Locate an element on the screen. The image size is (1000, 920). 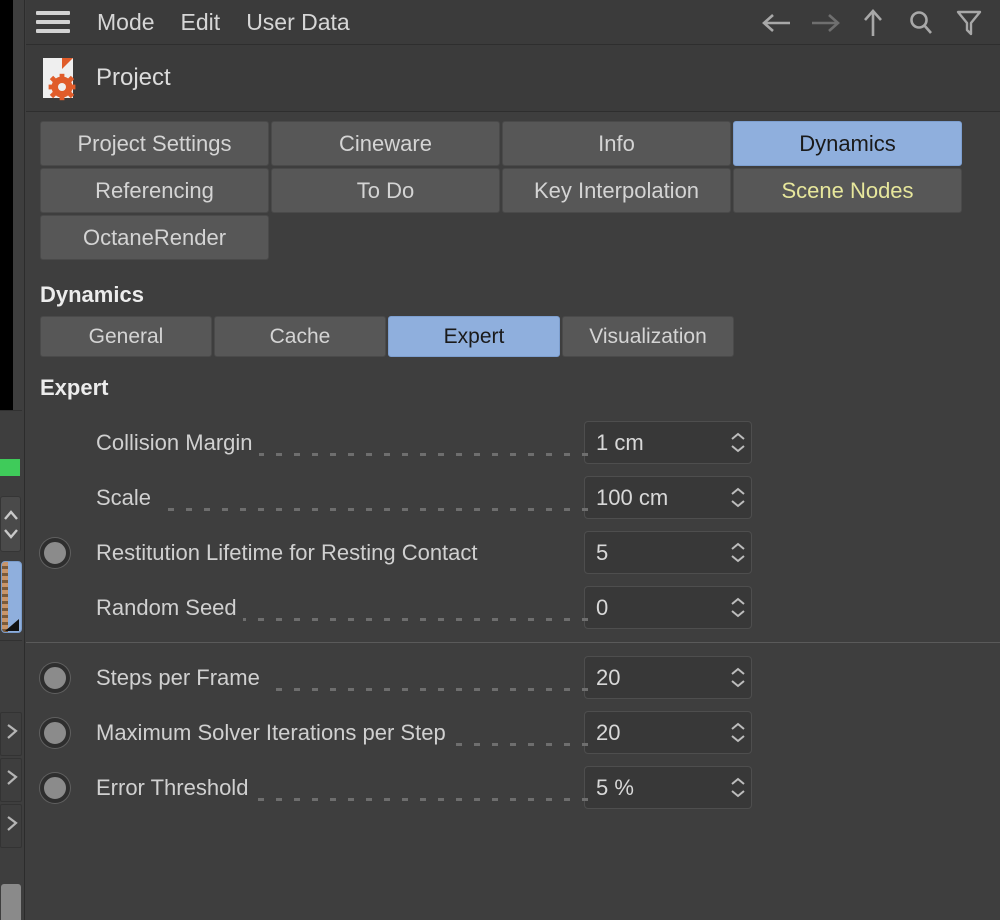
label-restitution-lifetime: Restitution Lifetime for Resting Contact is located at coordinates (290, 552).